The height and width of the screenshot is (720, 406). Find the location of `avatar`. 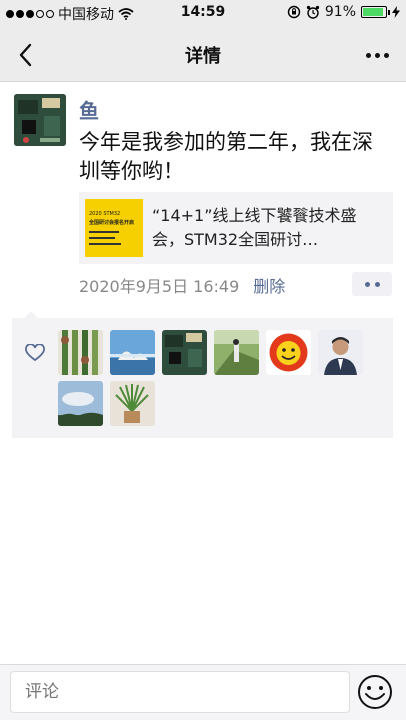

avatar is located at coordinates (40, 120).